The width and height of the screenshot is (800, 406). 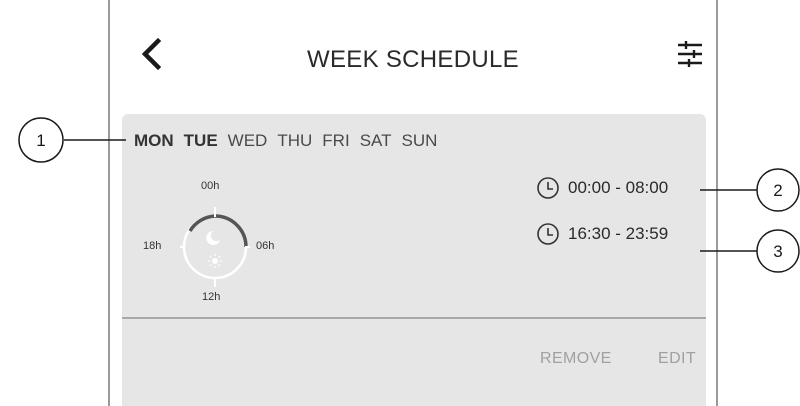 I want to click on edit-button: EDIT, so click(x=677, y=359).